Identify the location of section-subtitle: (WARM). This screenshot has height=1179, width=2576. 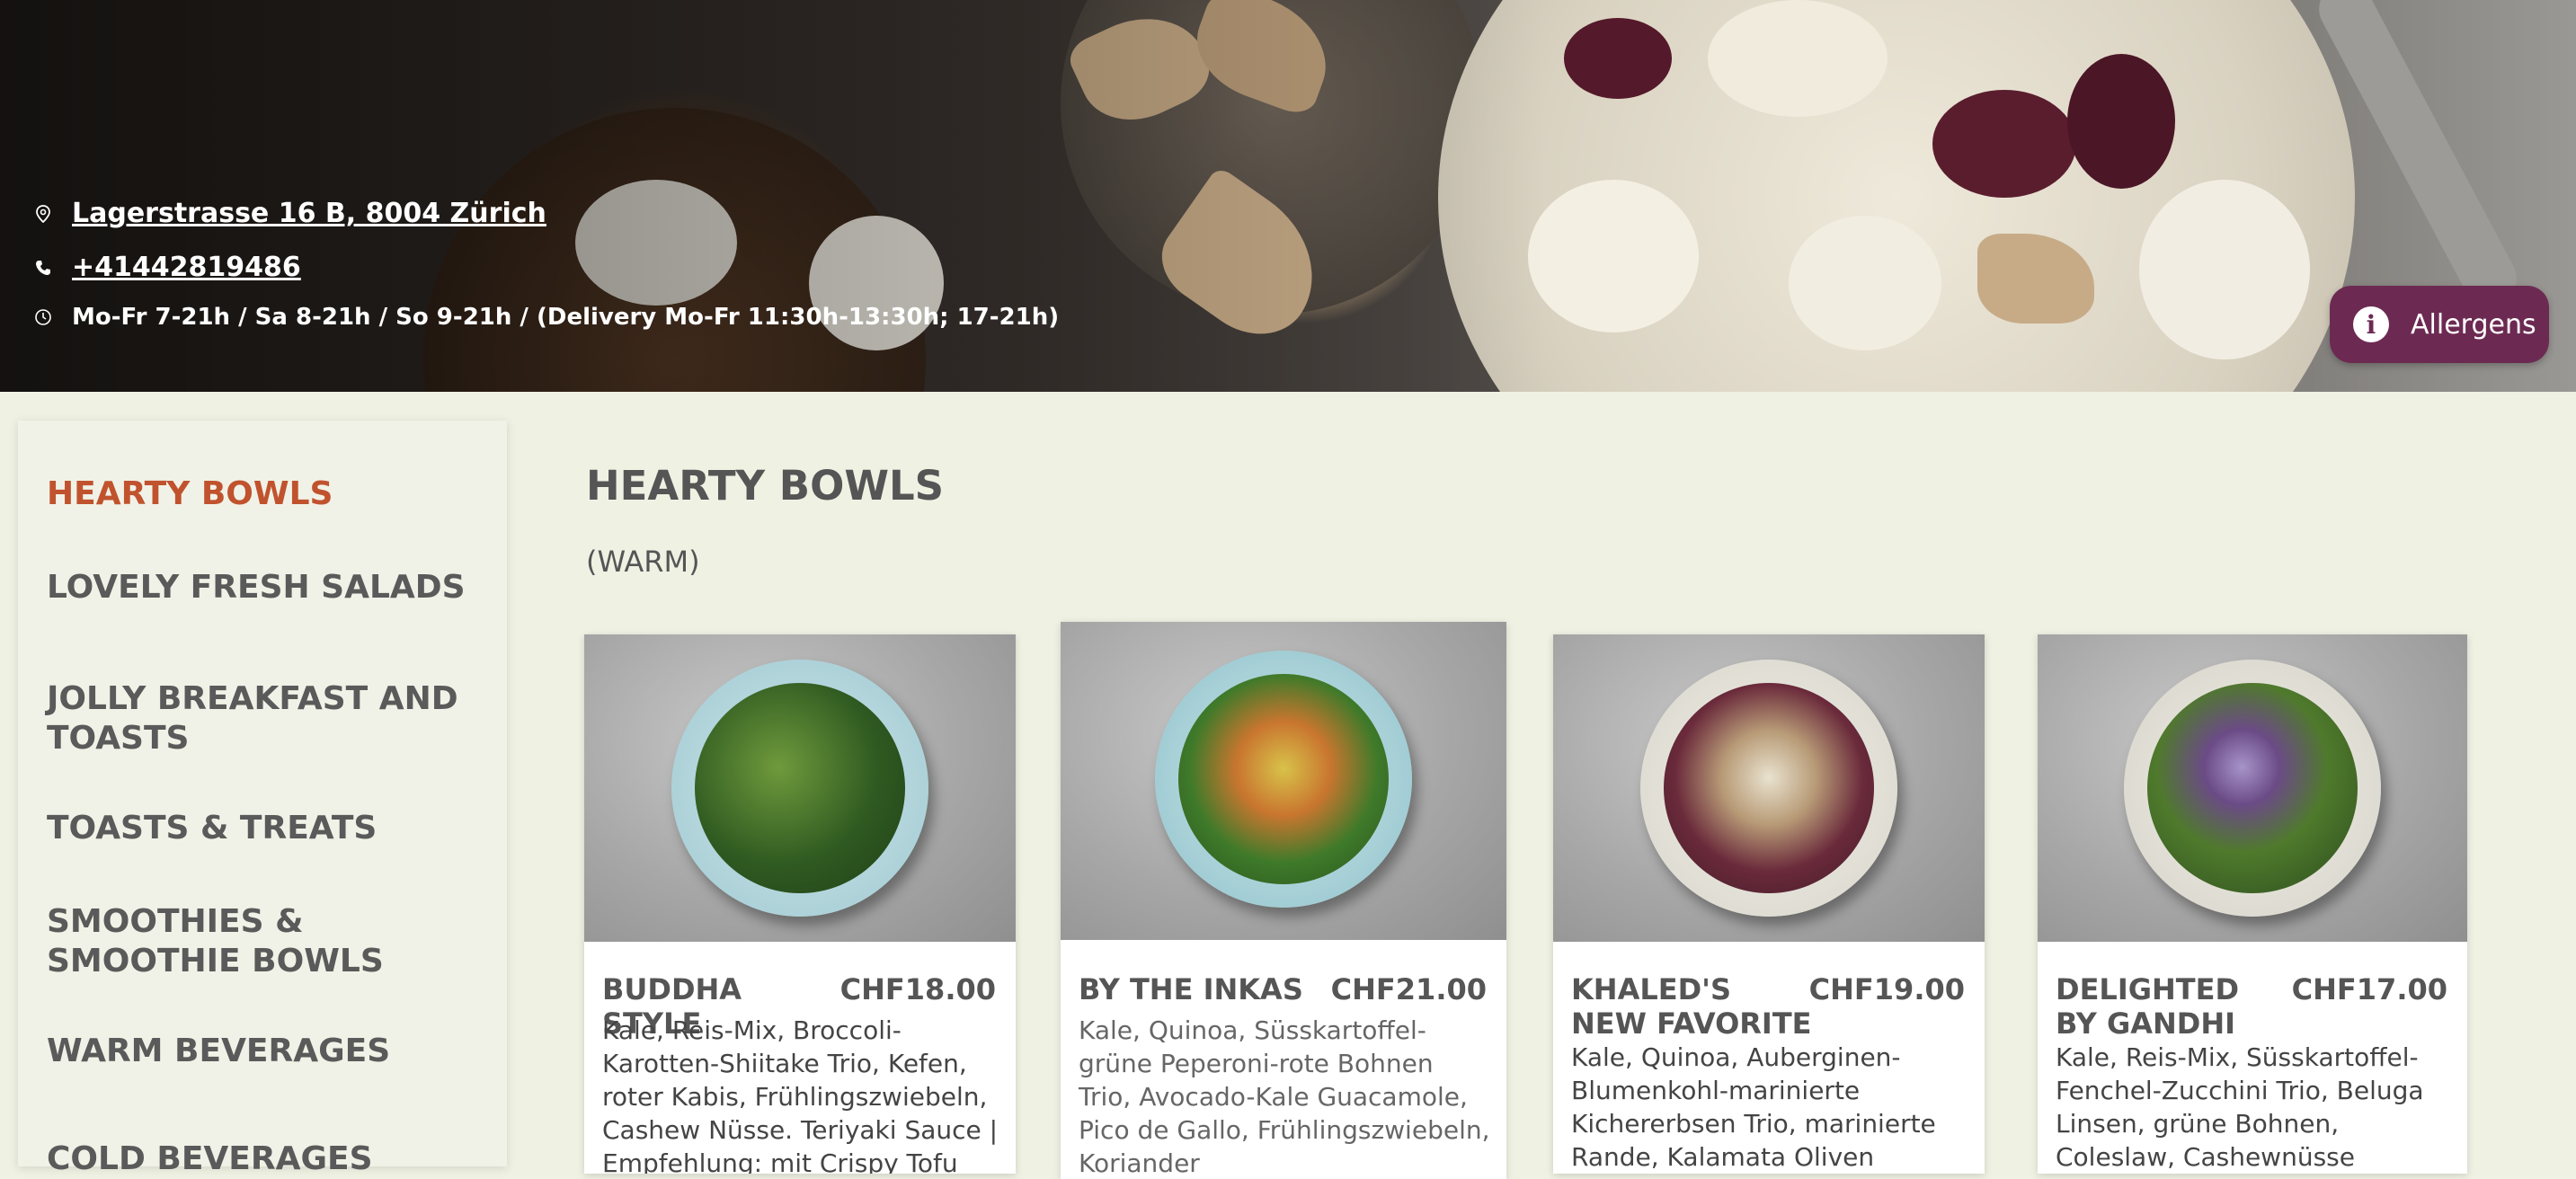
(643, 562).